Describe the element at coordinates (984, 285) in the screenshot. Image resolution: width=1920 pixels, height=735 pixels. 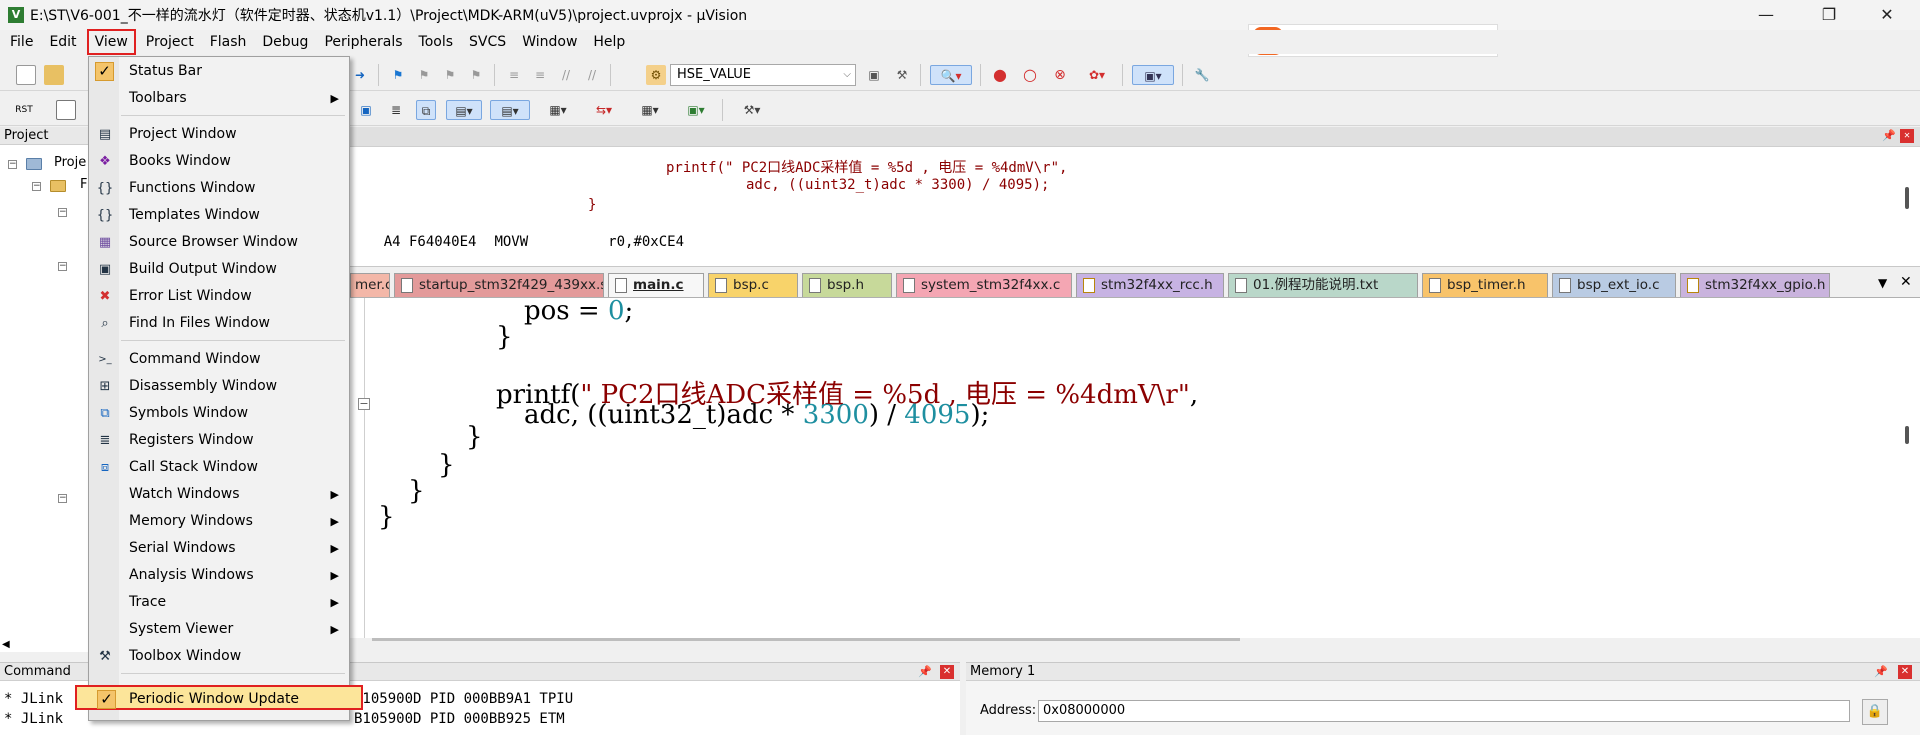
I see `tab-file: system_stm32f4xx.c` at that location.